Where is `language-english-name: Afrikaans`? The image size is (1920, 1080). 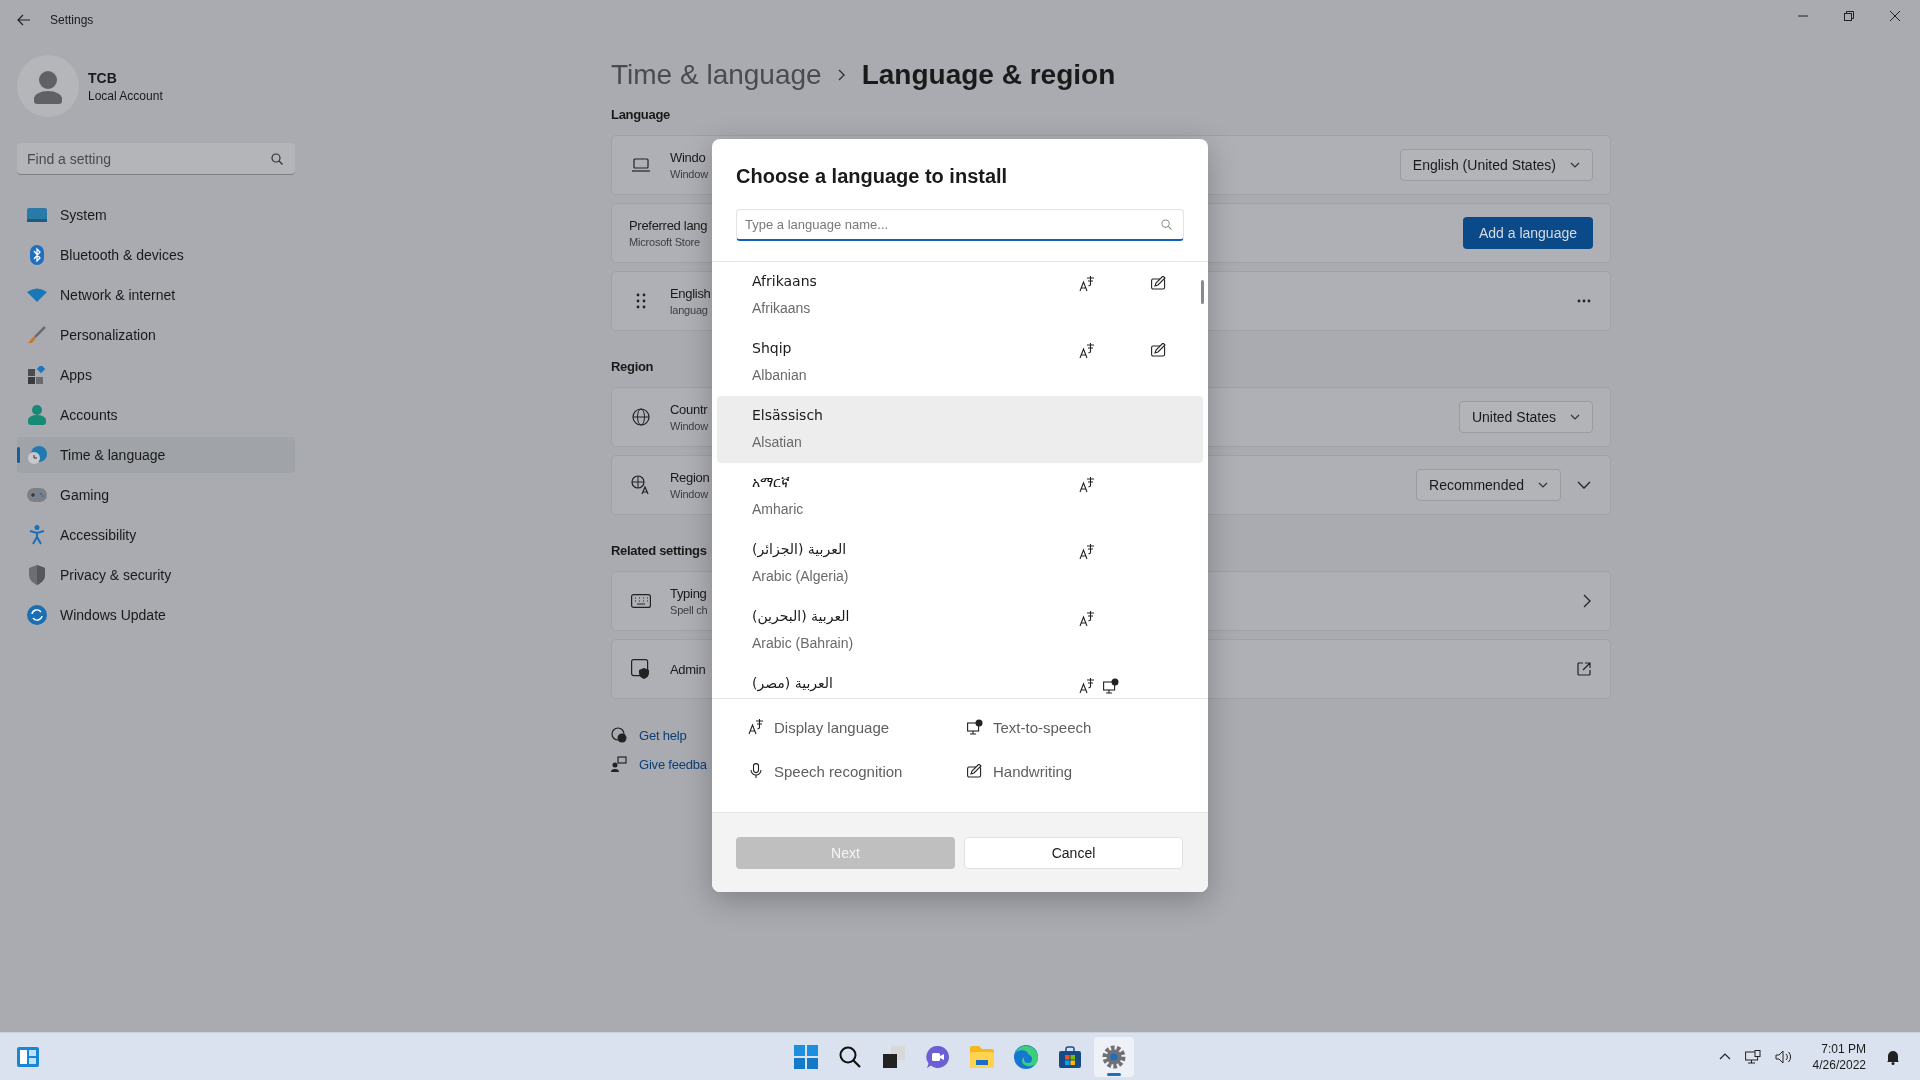
language-english-name: Afrikaans is located at coordinates (781, 308).